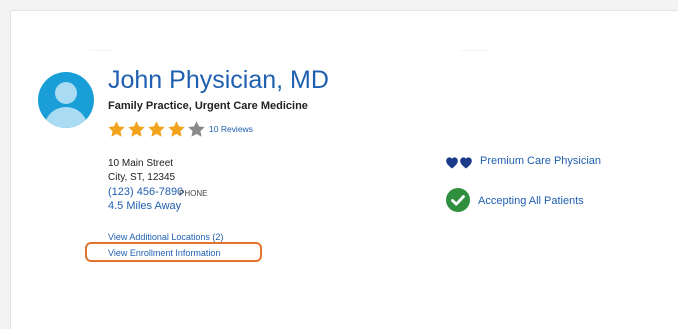 This screenshot has height=329, width=678. I want to click on address-line-2: City, ST, 12345, so click(142, 177).